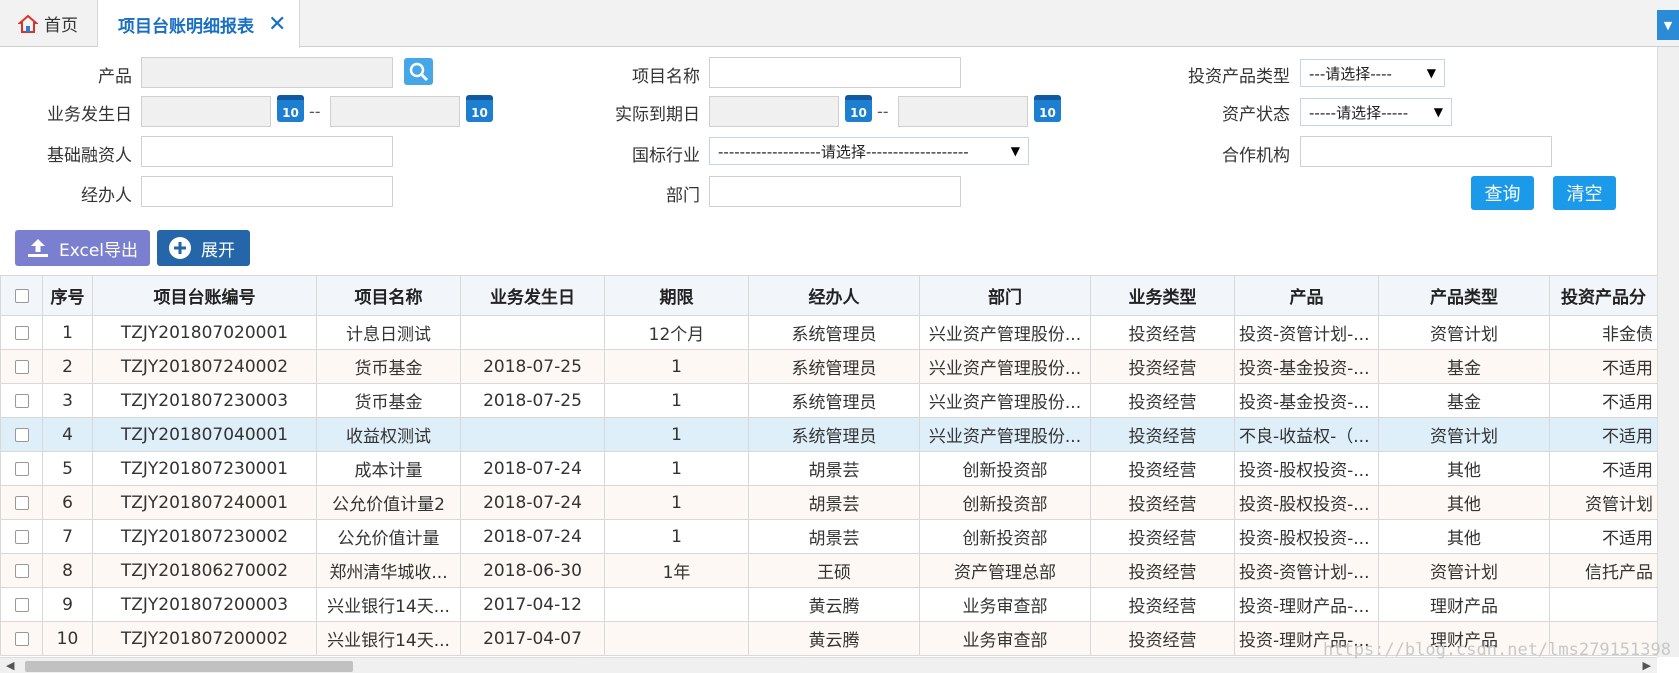 This screenshot has height=673, width=1679. Describe the element at coordinates (1162, 295) in the screenshot. I see `column-header: 业务类型` at that location.